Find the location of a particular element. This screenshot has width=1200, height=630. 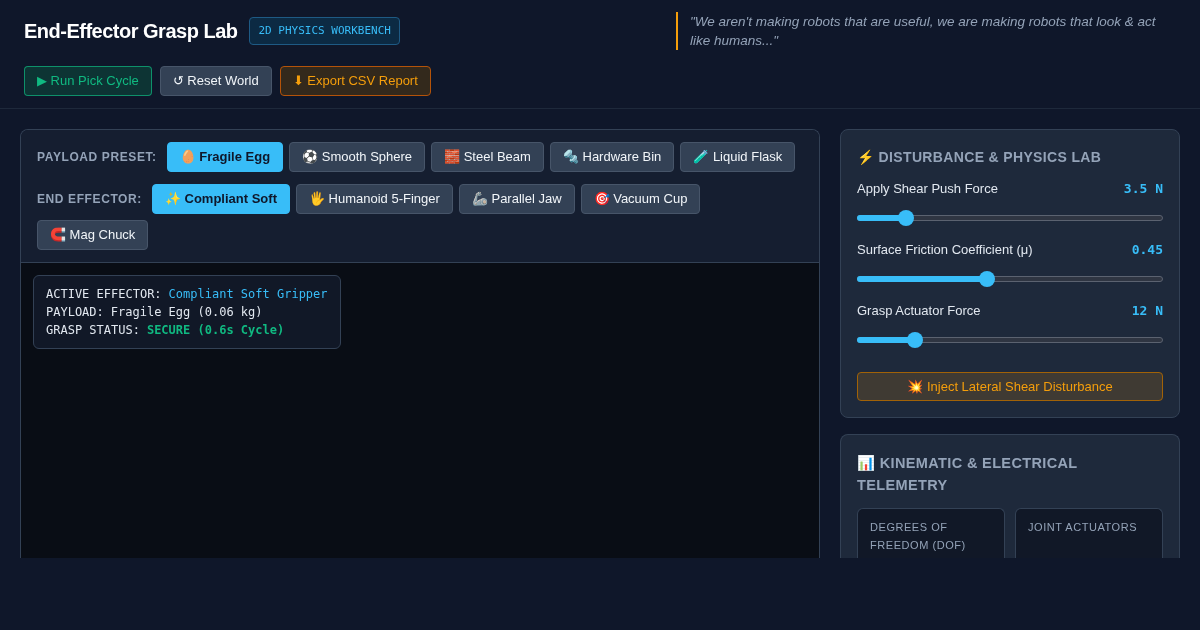

workbench-badge: 2D PHYSICS WORKBENCH is located at coordinates (324, 31).